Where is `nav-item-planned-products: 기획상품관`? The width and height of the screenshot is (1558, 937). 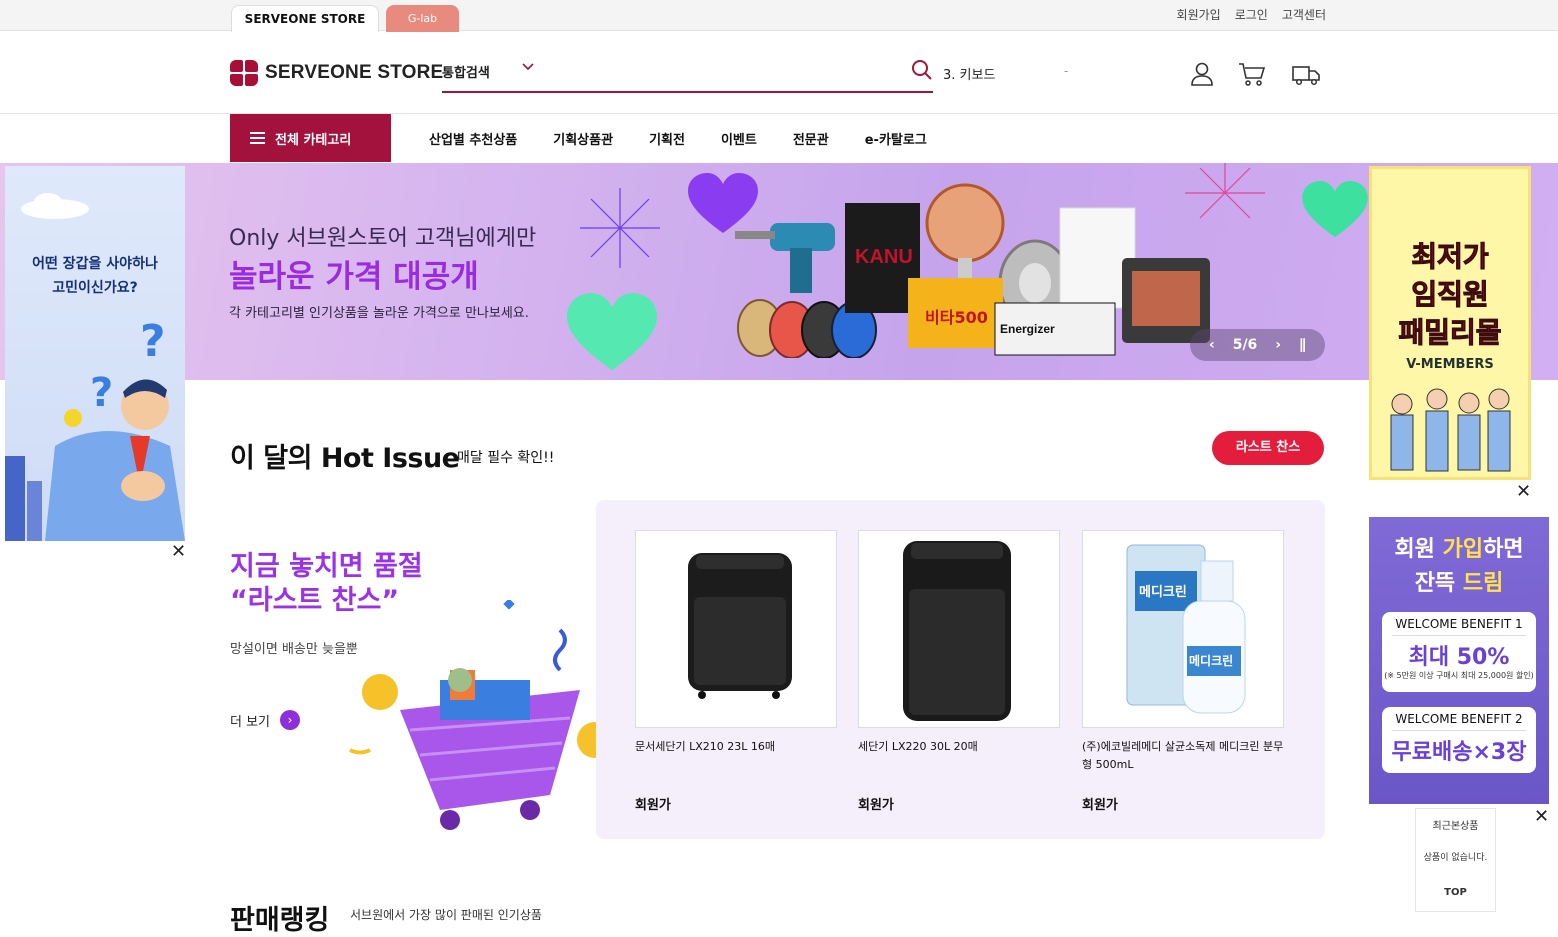
nav-item-planned-products: 기획상품관 is located at coordinates (583, 138).